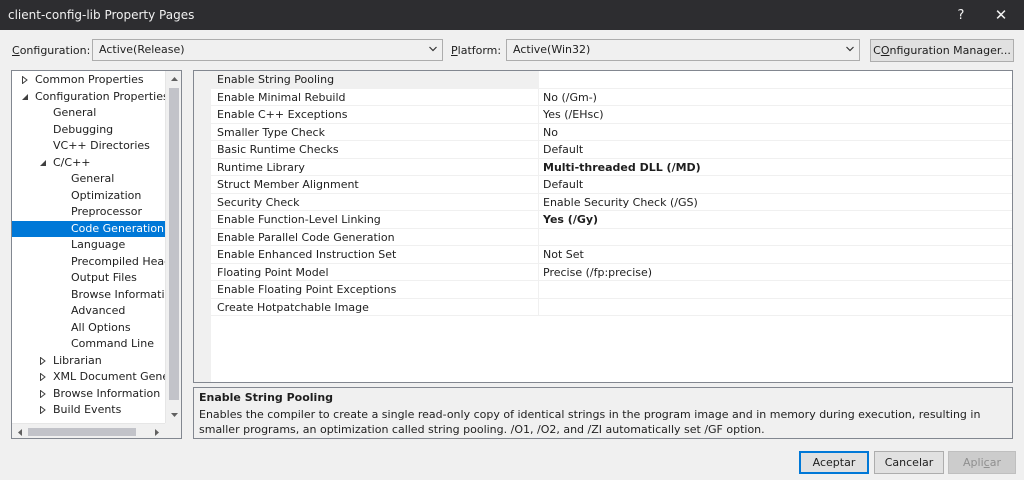 The height and width of the screenshot is (480, 1024). I want to click on tree-item: XML Document Genera, so click(88, 377).